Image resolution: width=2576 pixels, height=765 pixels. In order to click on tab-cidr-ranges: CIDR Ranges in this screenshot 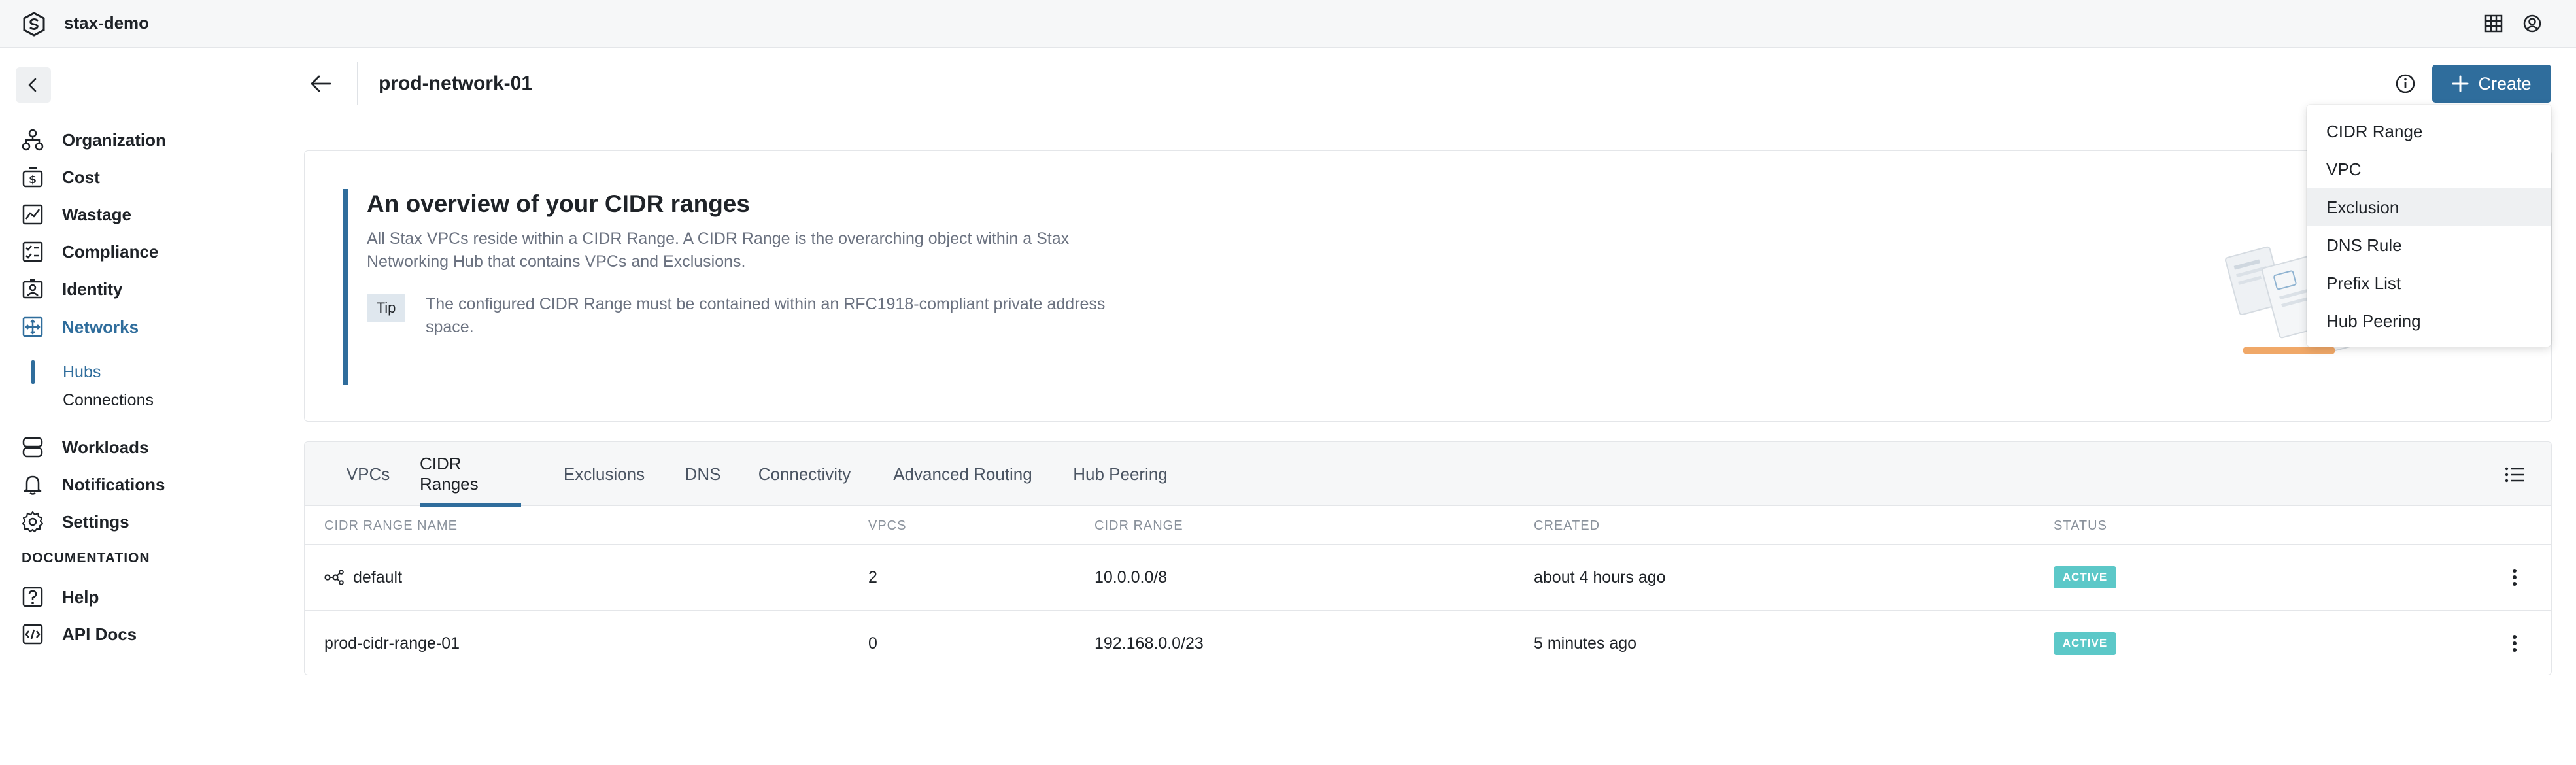, I will do `click(470, 474)`.